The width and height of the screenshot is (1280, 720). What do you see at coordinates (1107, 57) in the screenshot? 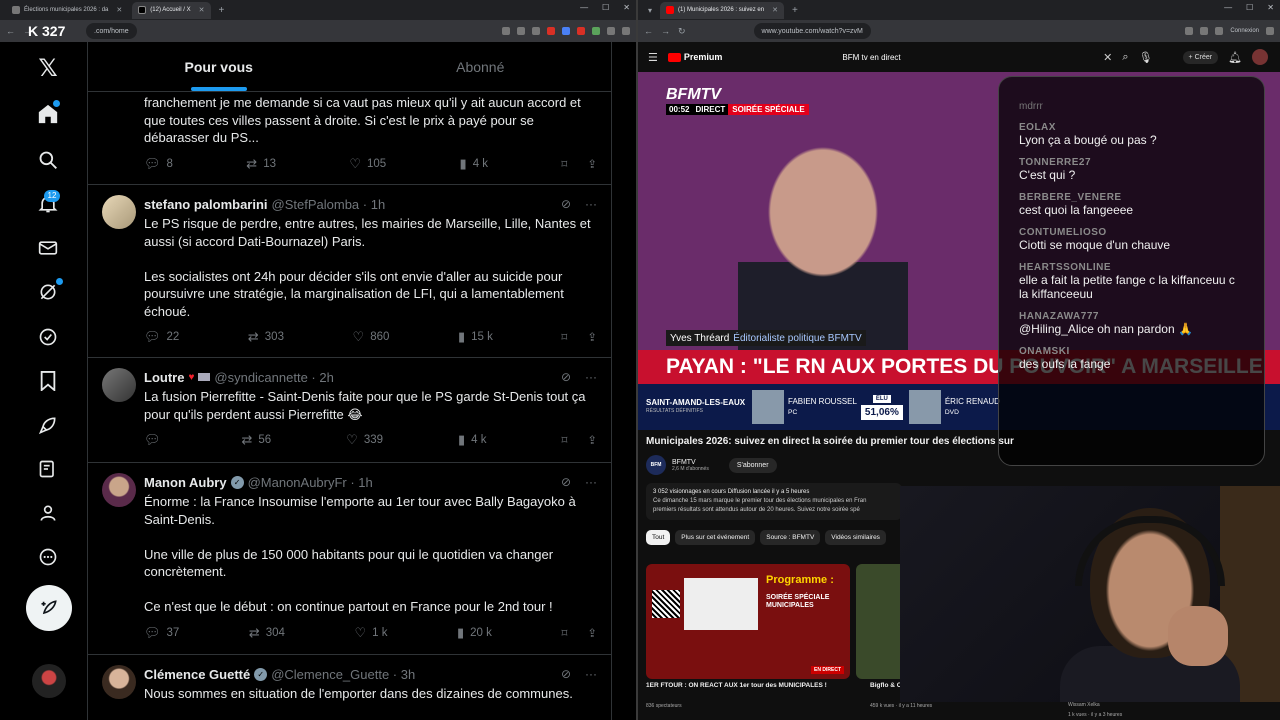
I see `clear-search-icon: ✕` at bounding box center [1107, 57].